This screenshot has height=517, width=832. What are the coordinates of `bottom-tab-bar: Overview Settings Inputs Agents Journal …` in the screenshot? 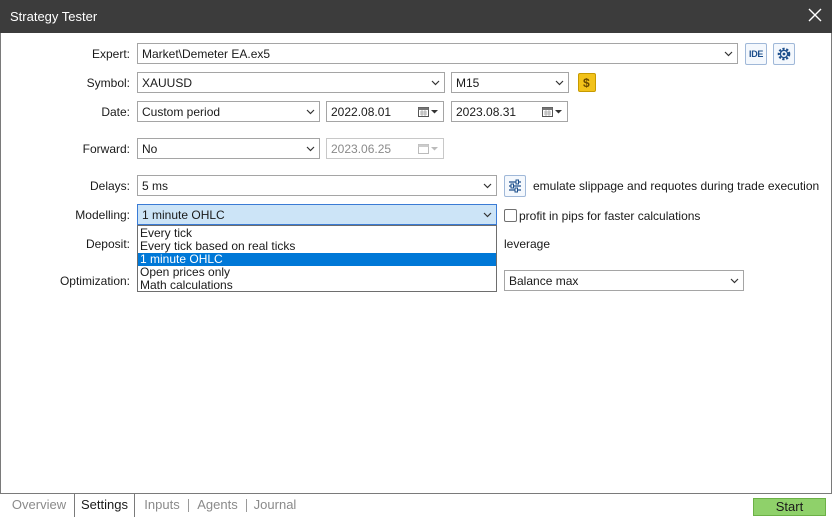 It's located at (416, 505).